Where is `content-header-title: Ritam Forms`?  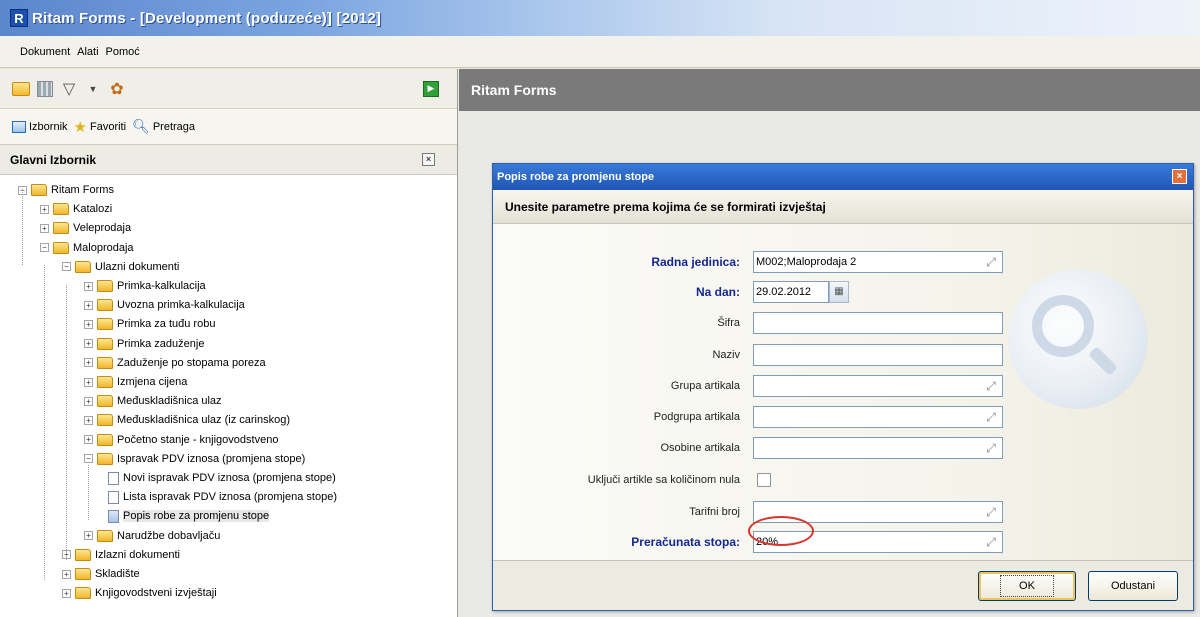
content-header-title: Ritam Forms is located at coordinates (514, 90).